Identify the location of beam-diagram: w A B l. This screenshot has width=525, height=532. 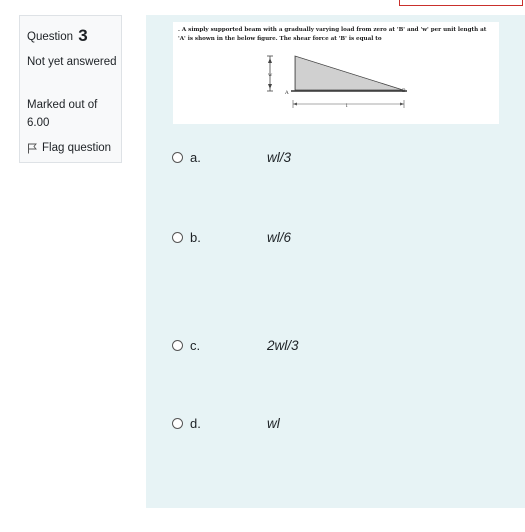
(337, 82).